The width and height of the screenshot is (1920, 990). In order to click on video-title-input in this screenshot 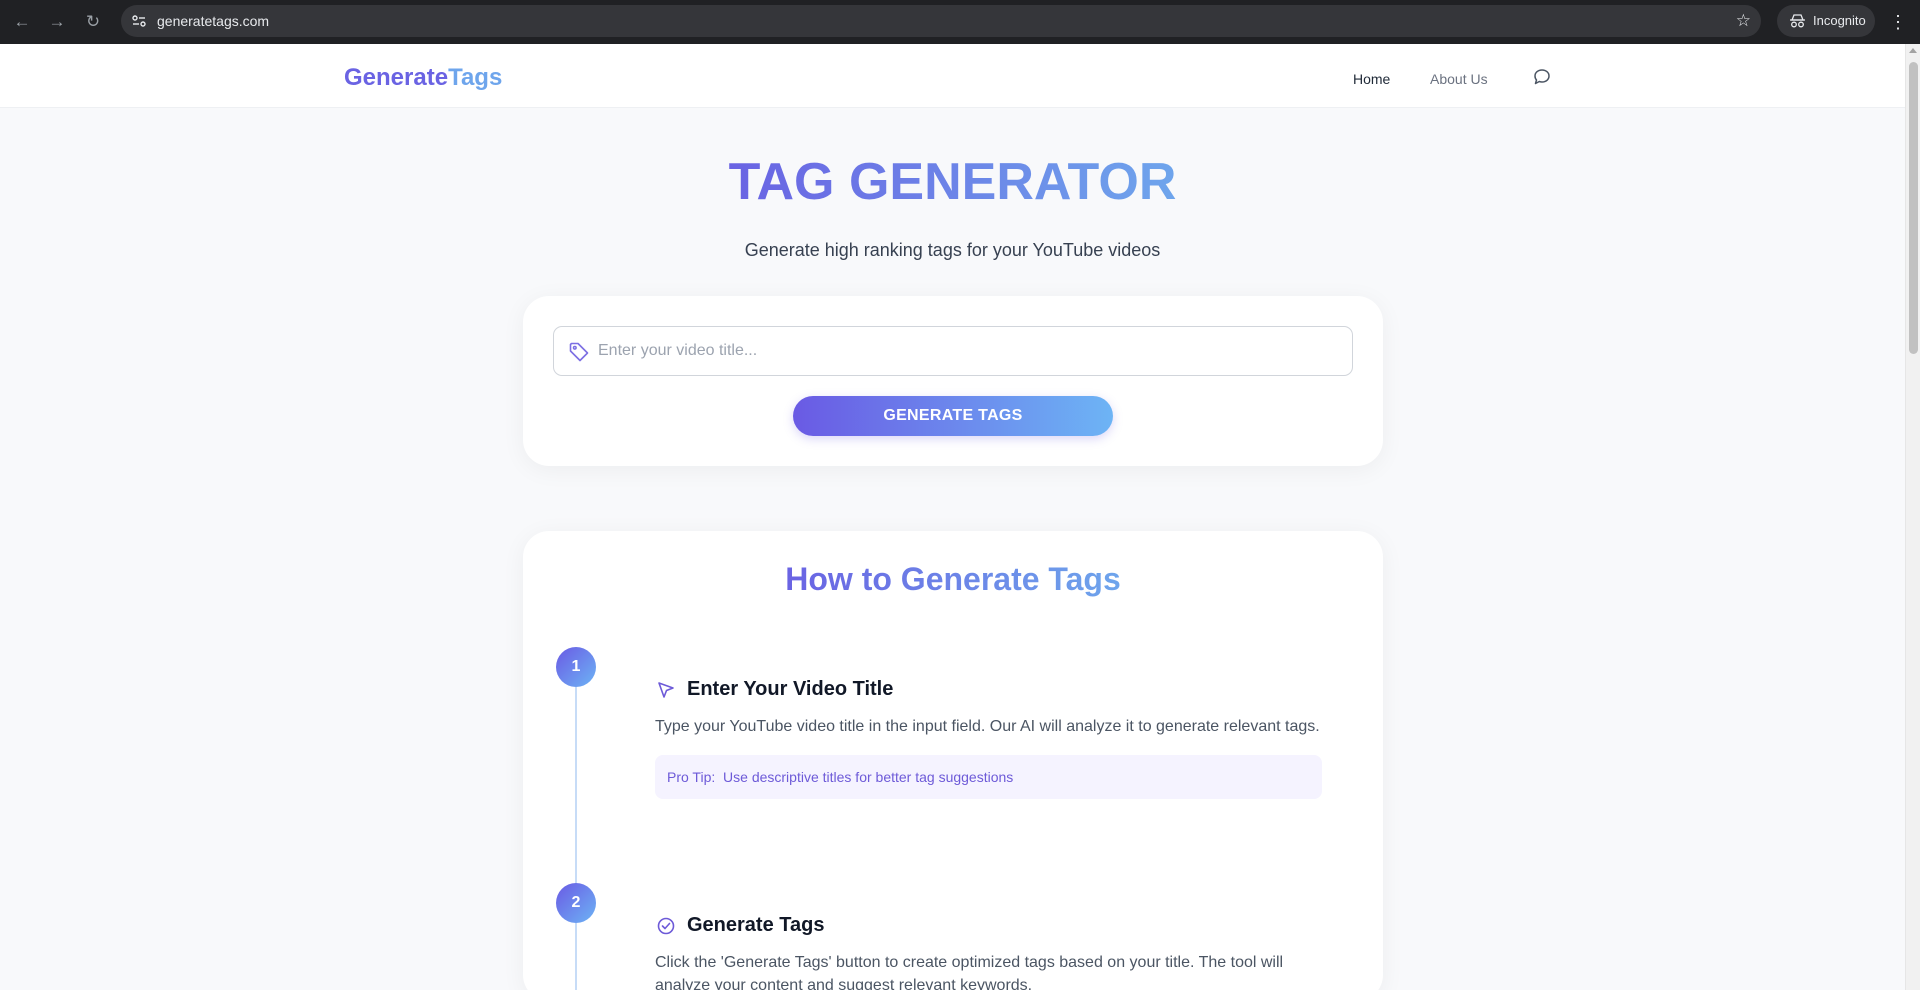, I will do `click(968, 351)`.